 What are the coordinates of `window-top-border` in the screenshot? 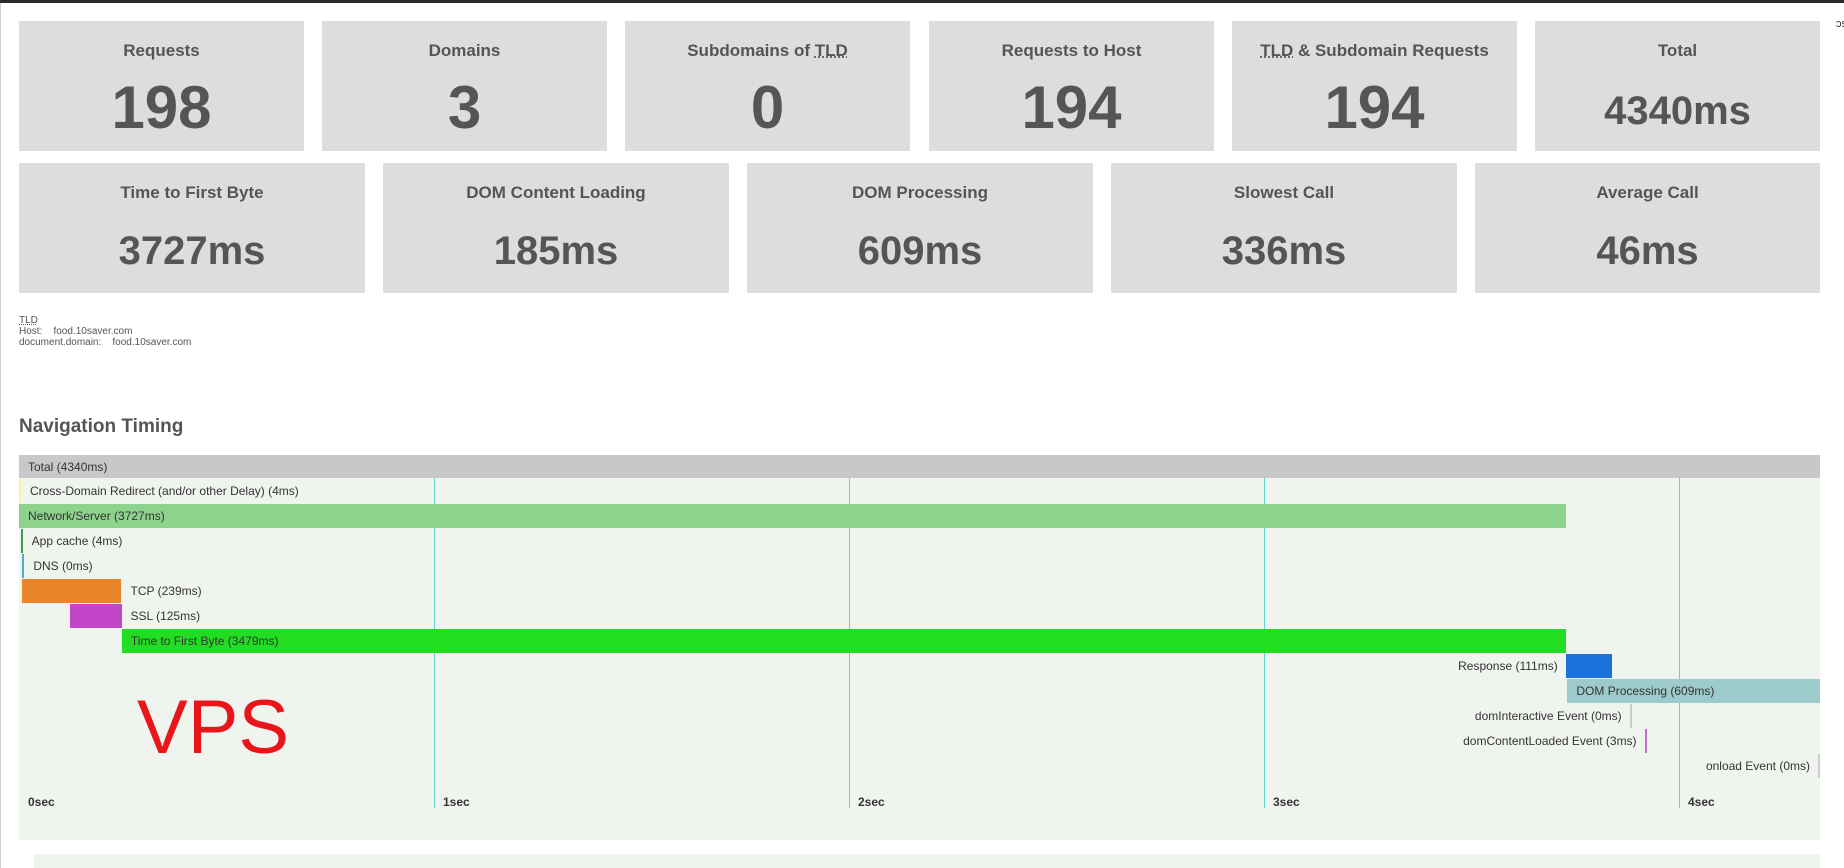 It's located at (922, 1).